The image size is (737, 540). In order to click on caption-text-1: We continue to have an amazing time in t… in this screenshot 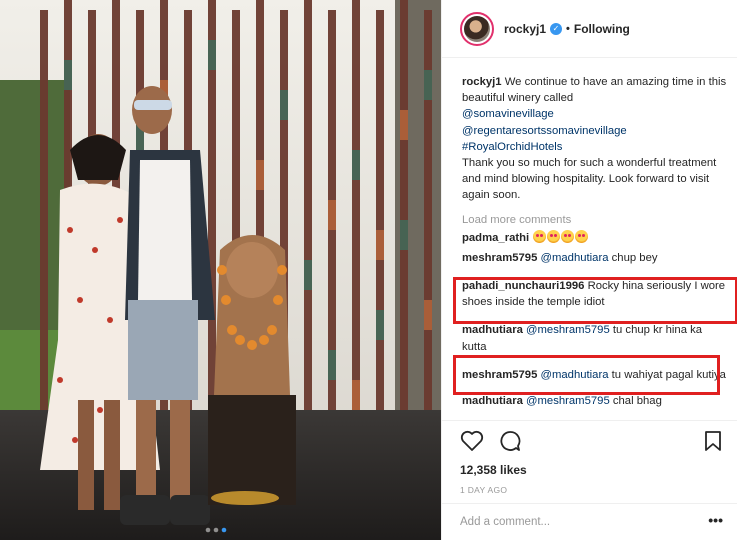, I will do `click(594, 90)`.